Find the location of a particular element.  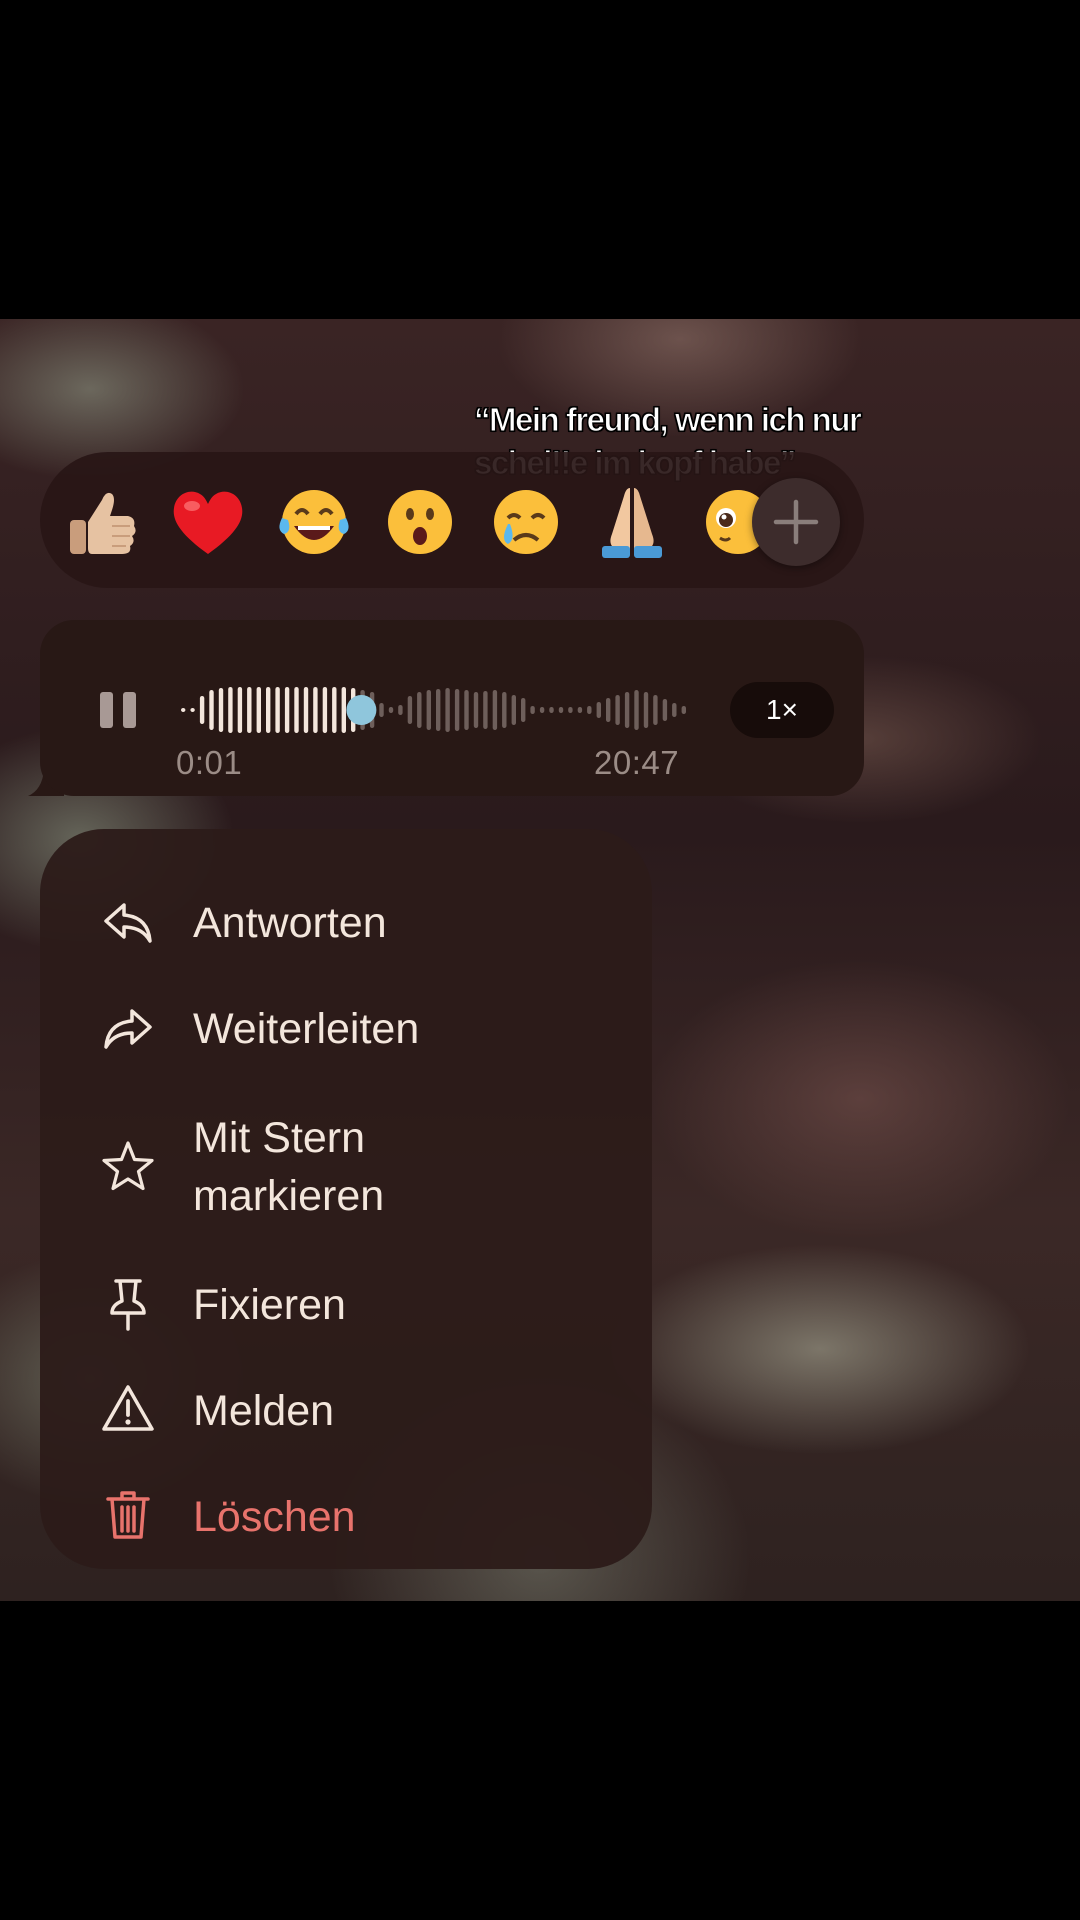

playback-scrubber is located at coordinates (361, 710).